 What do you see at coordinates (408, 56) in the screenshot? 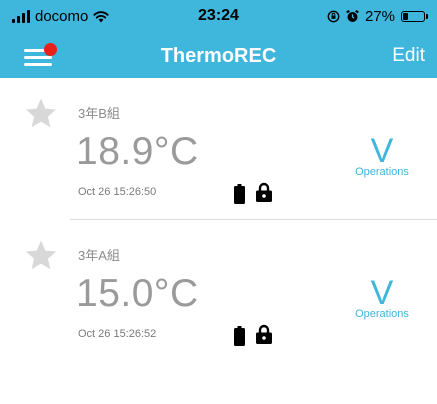
I see `edit-button: Edit` at bounding box center [408, 56].